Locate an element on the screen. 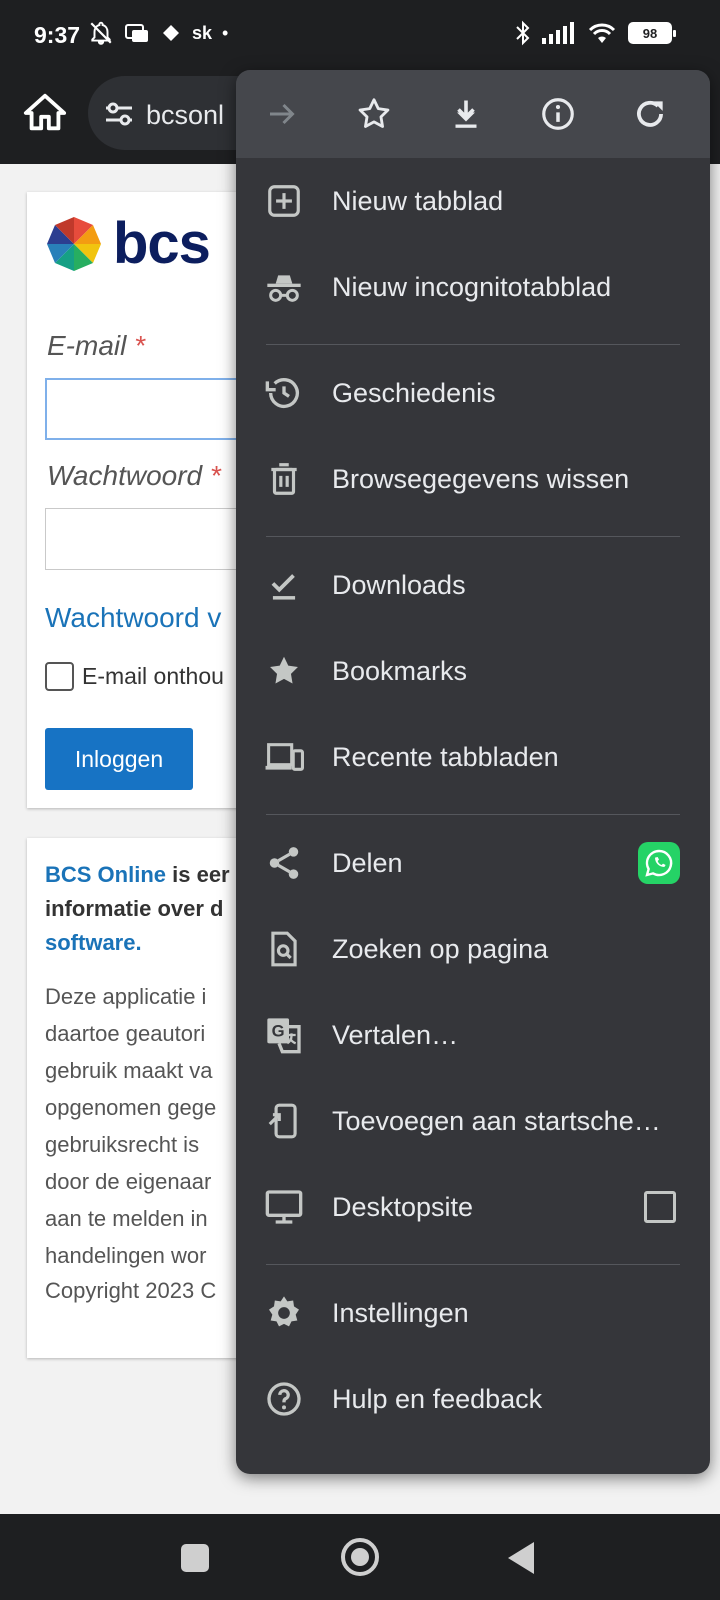 This screenshot has width=720, height=1600. bell-off-icon is located at coordinates (101, 33).